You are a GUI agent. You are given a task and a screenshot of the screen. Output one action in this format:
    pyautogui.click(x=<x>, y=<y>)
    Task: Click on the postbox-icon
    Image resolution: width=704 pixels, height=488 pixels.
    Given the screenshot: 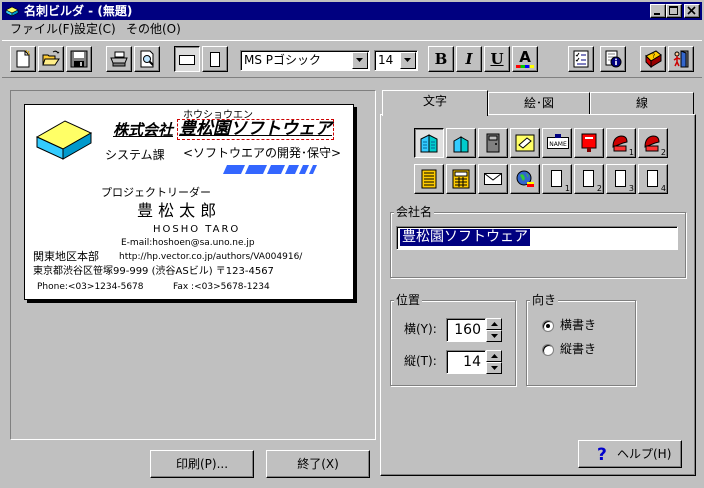 What is the action you would take?
    pyautogui.click(x=589, y=142)
    